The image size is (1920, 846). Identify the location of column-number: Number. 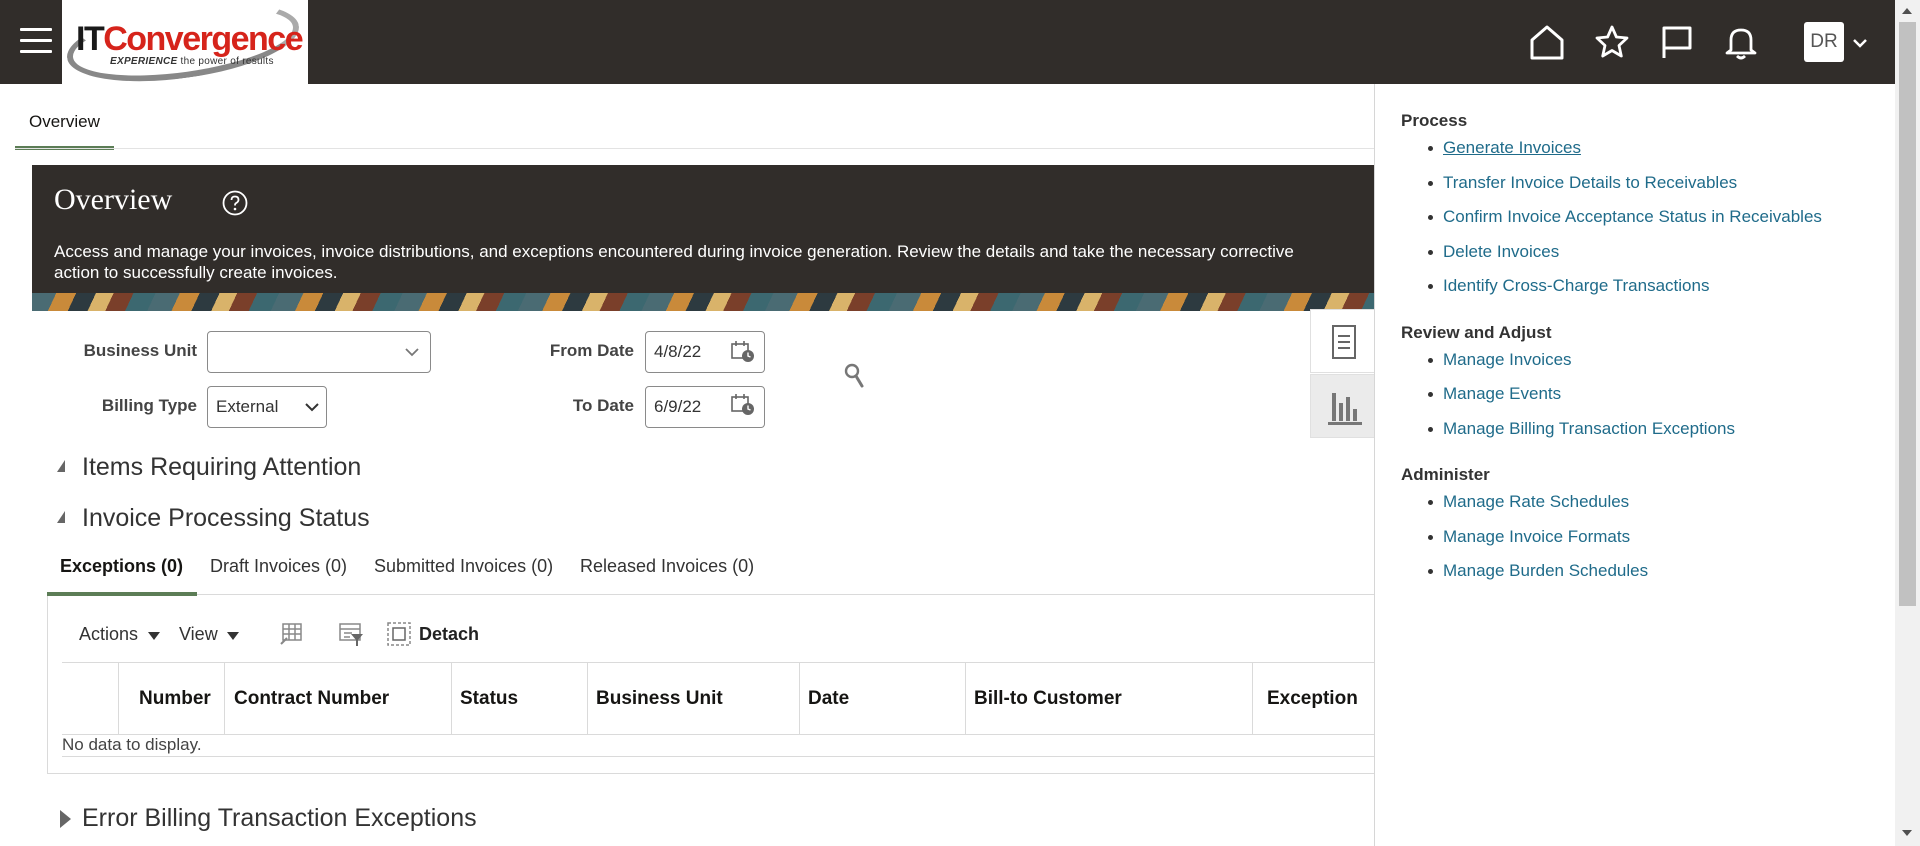
(171, 698).